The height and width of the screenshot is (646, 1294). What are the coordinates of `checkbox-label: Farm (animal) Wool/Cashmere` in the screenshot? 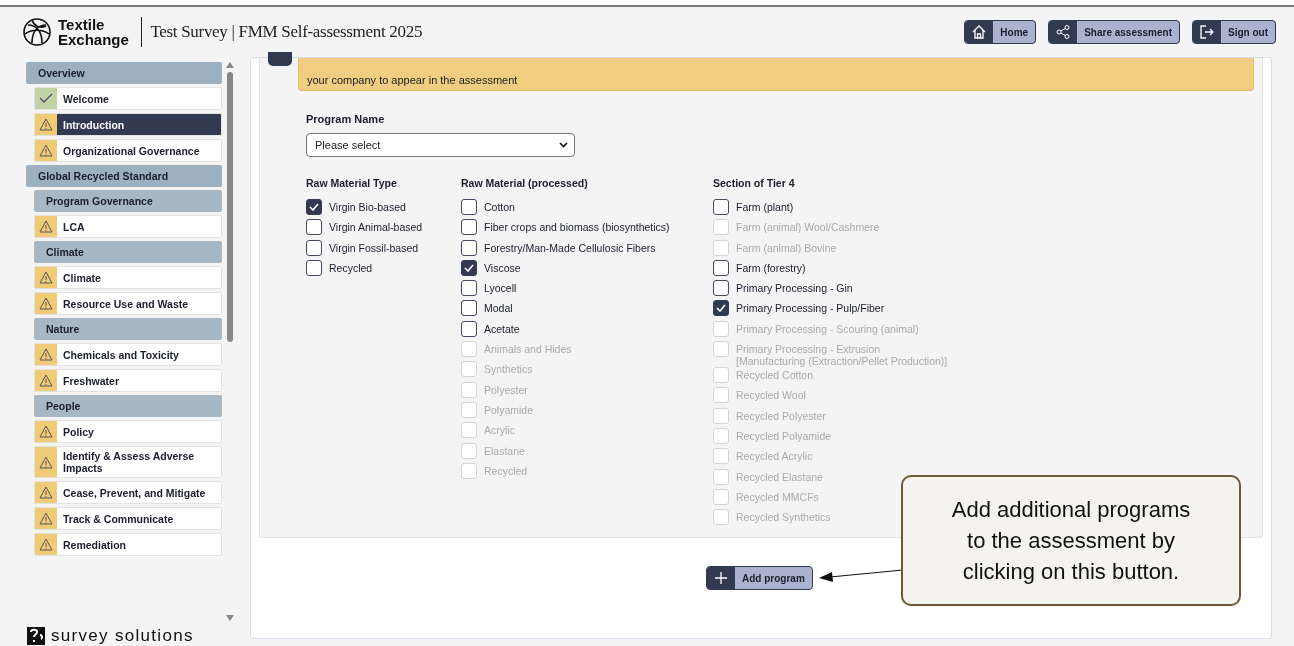 It's located at (808, 227).